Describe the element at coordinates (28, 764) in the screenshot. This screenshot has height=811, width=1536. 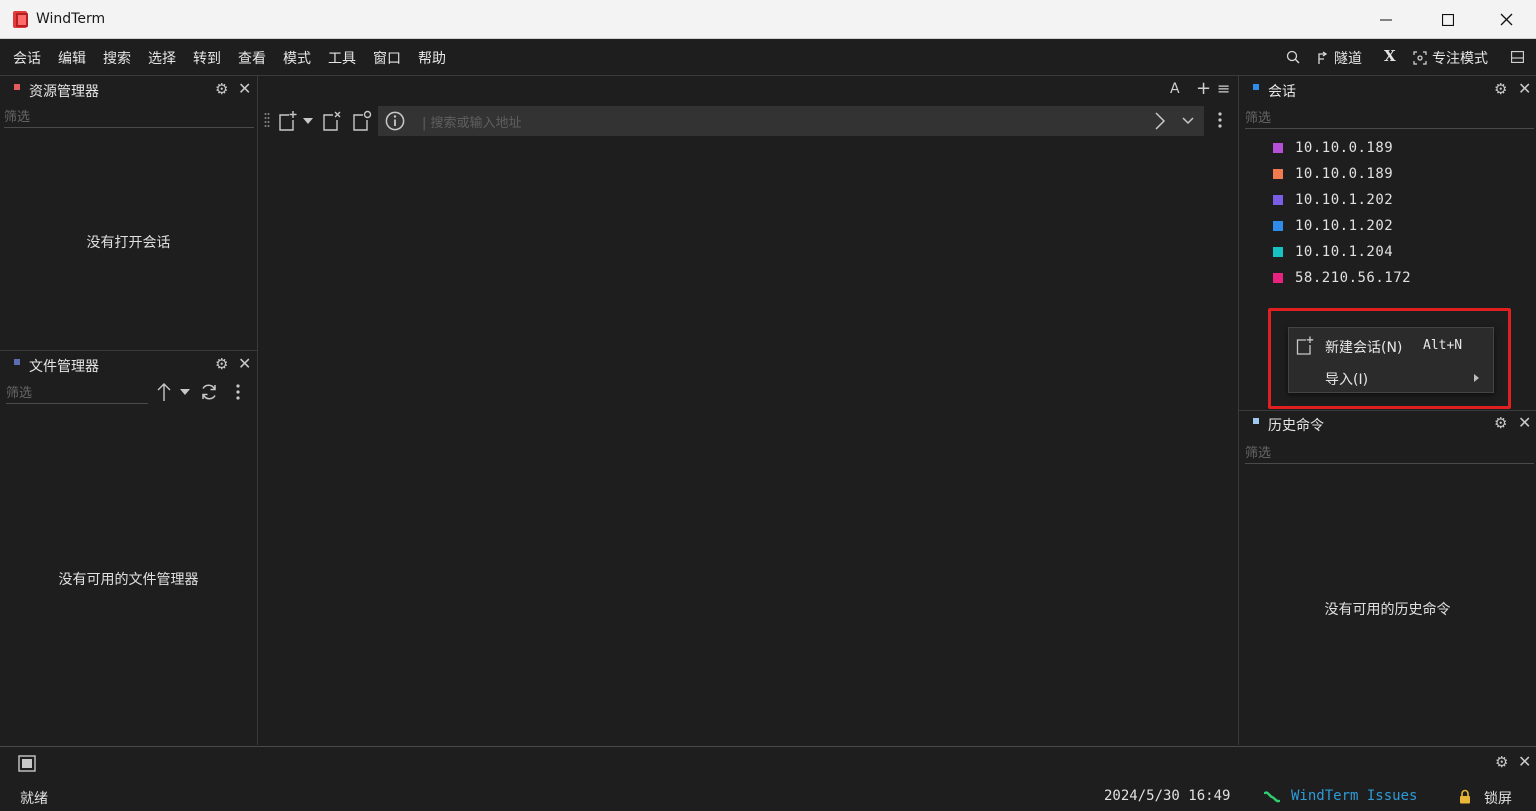
I see `panel-toggle-icon` at that location.